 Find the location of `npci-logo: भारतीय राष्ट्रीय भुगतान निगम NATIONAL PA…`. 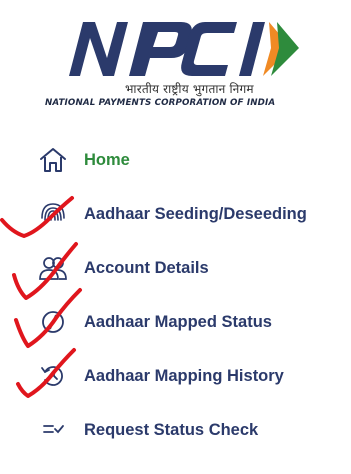

npci-logo: भारतीय राष्ट्रीय भुगतान निगम NATIONAL PA… is located at coordinates (180, 63).